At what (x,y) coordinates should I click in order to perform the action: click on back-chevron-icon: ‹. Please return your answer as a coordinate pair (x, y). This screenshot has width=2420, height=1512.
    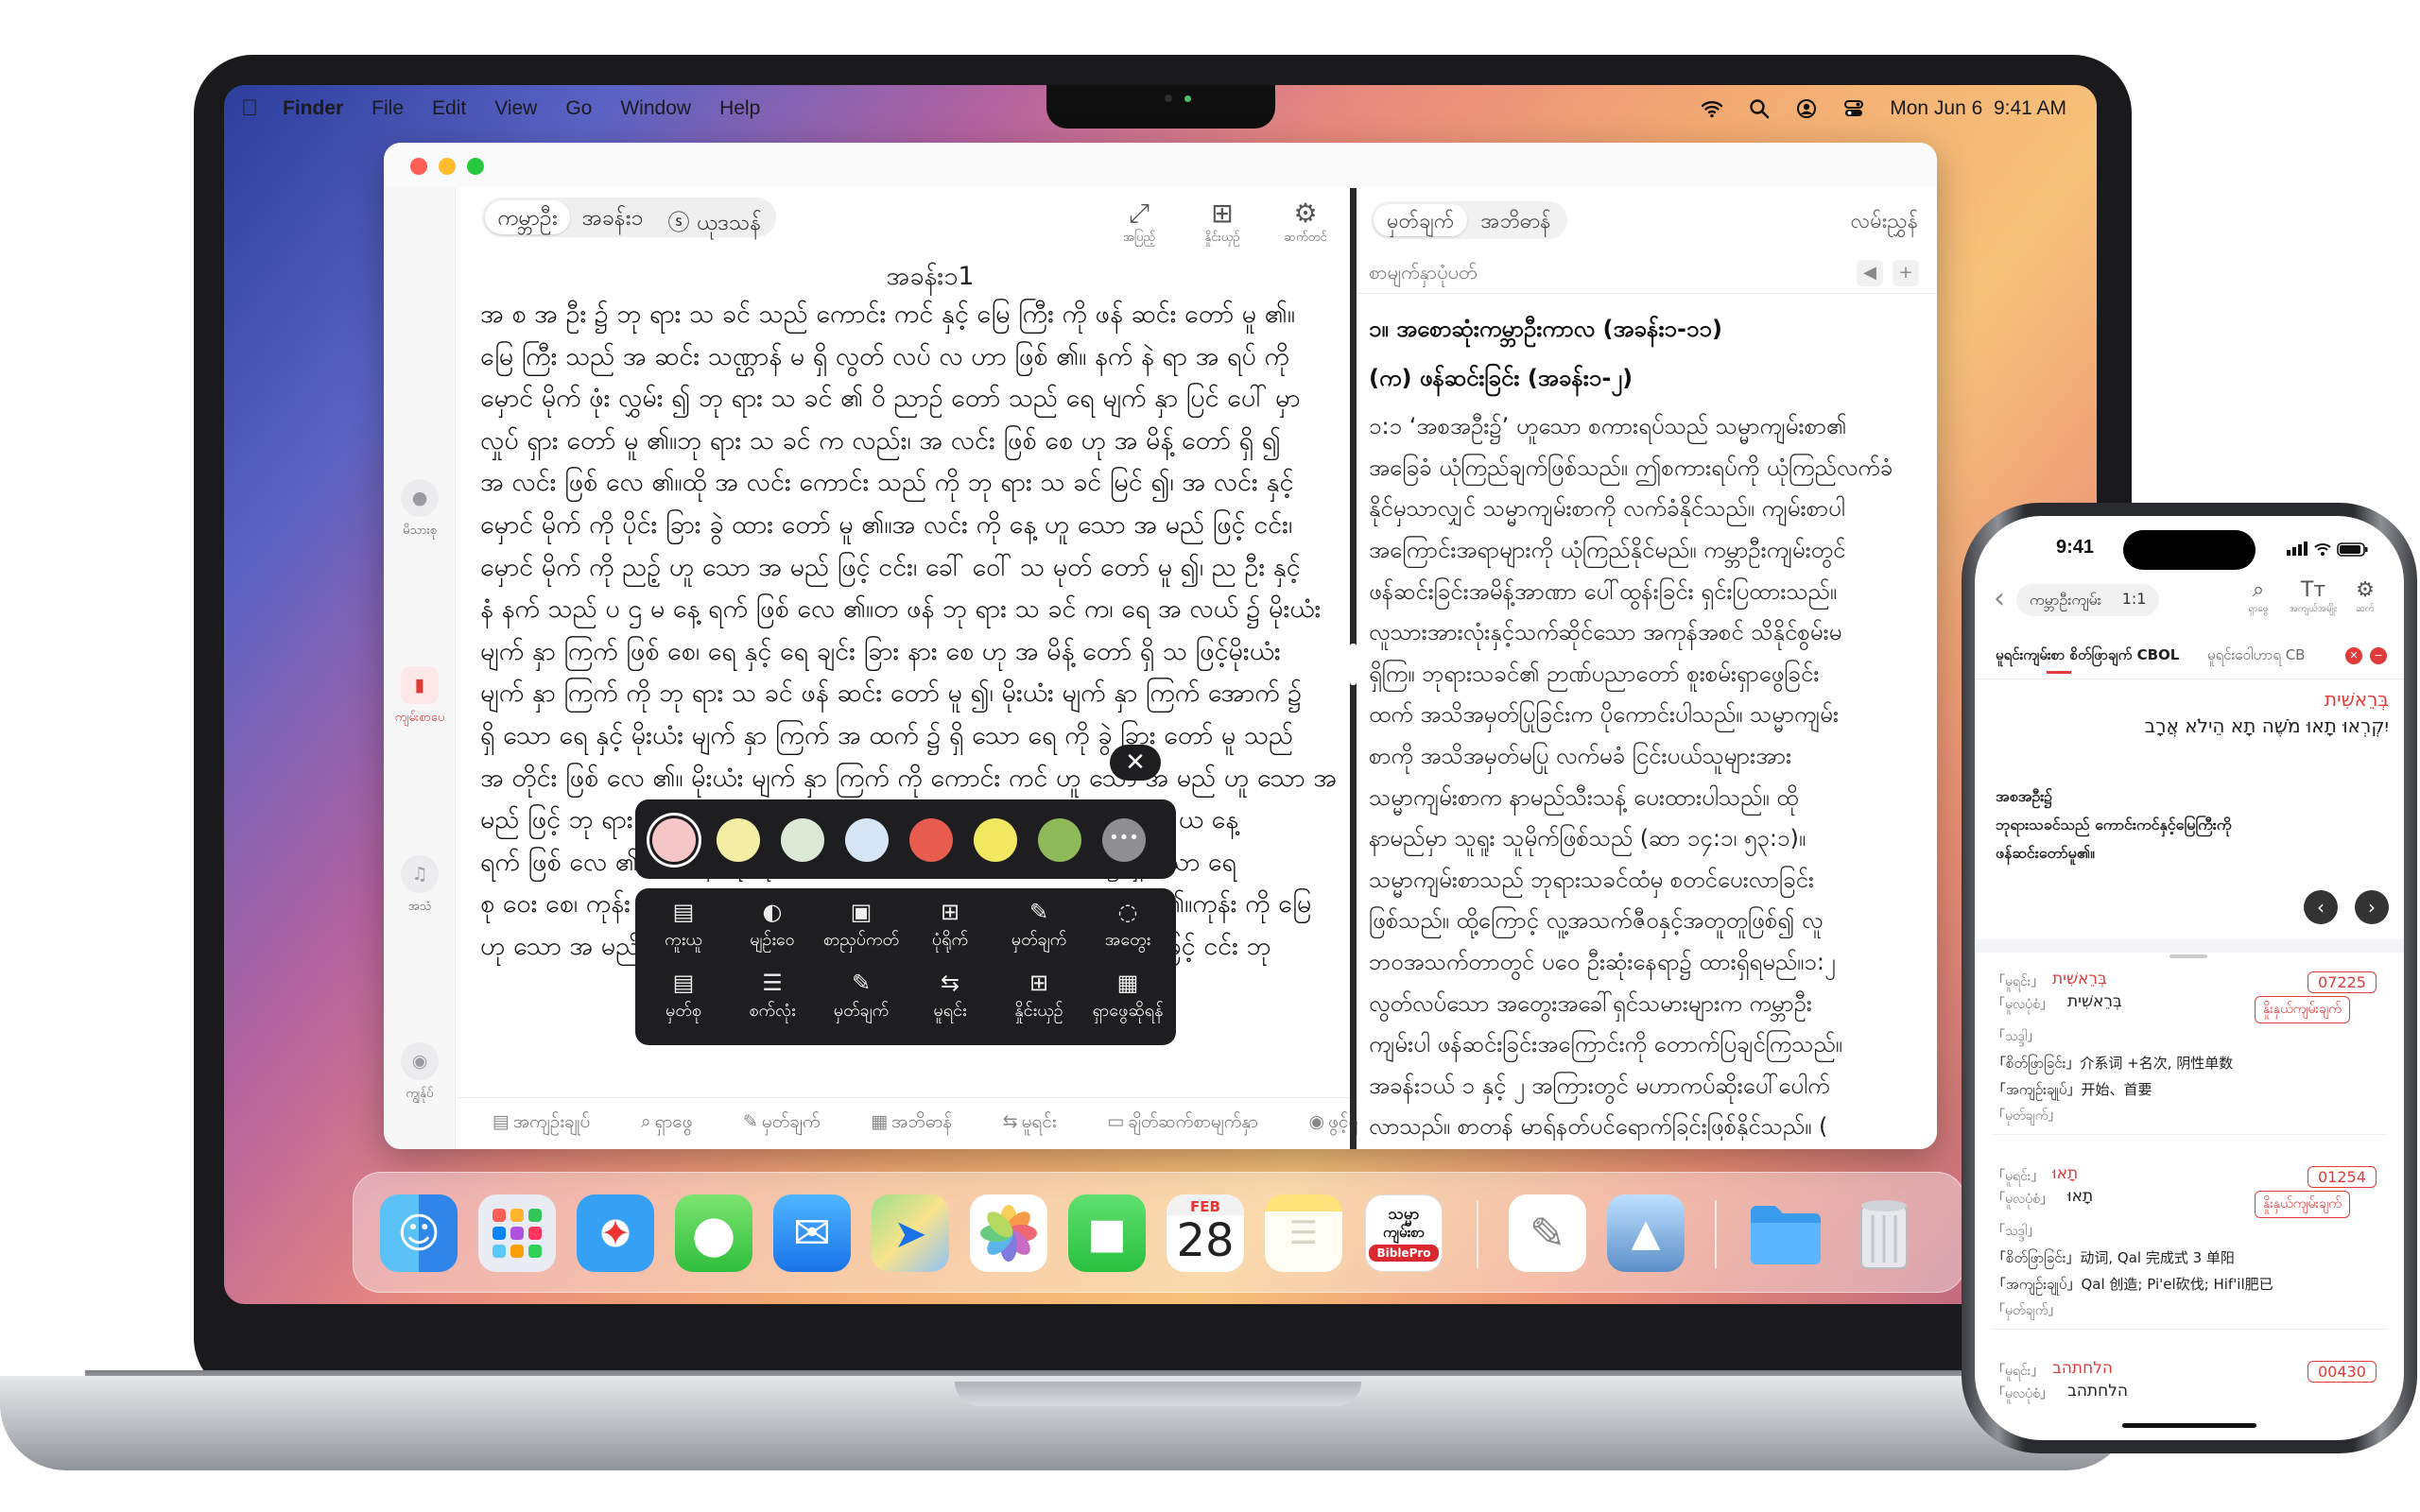
    Looking at the image, I should click on (2000, 598).